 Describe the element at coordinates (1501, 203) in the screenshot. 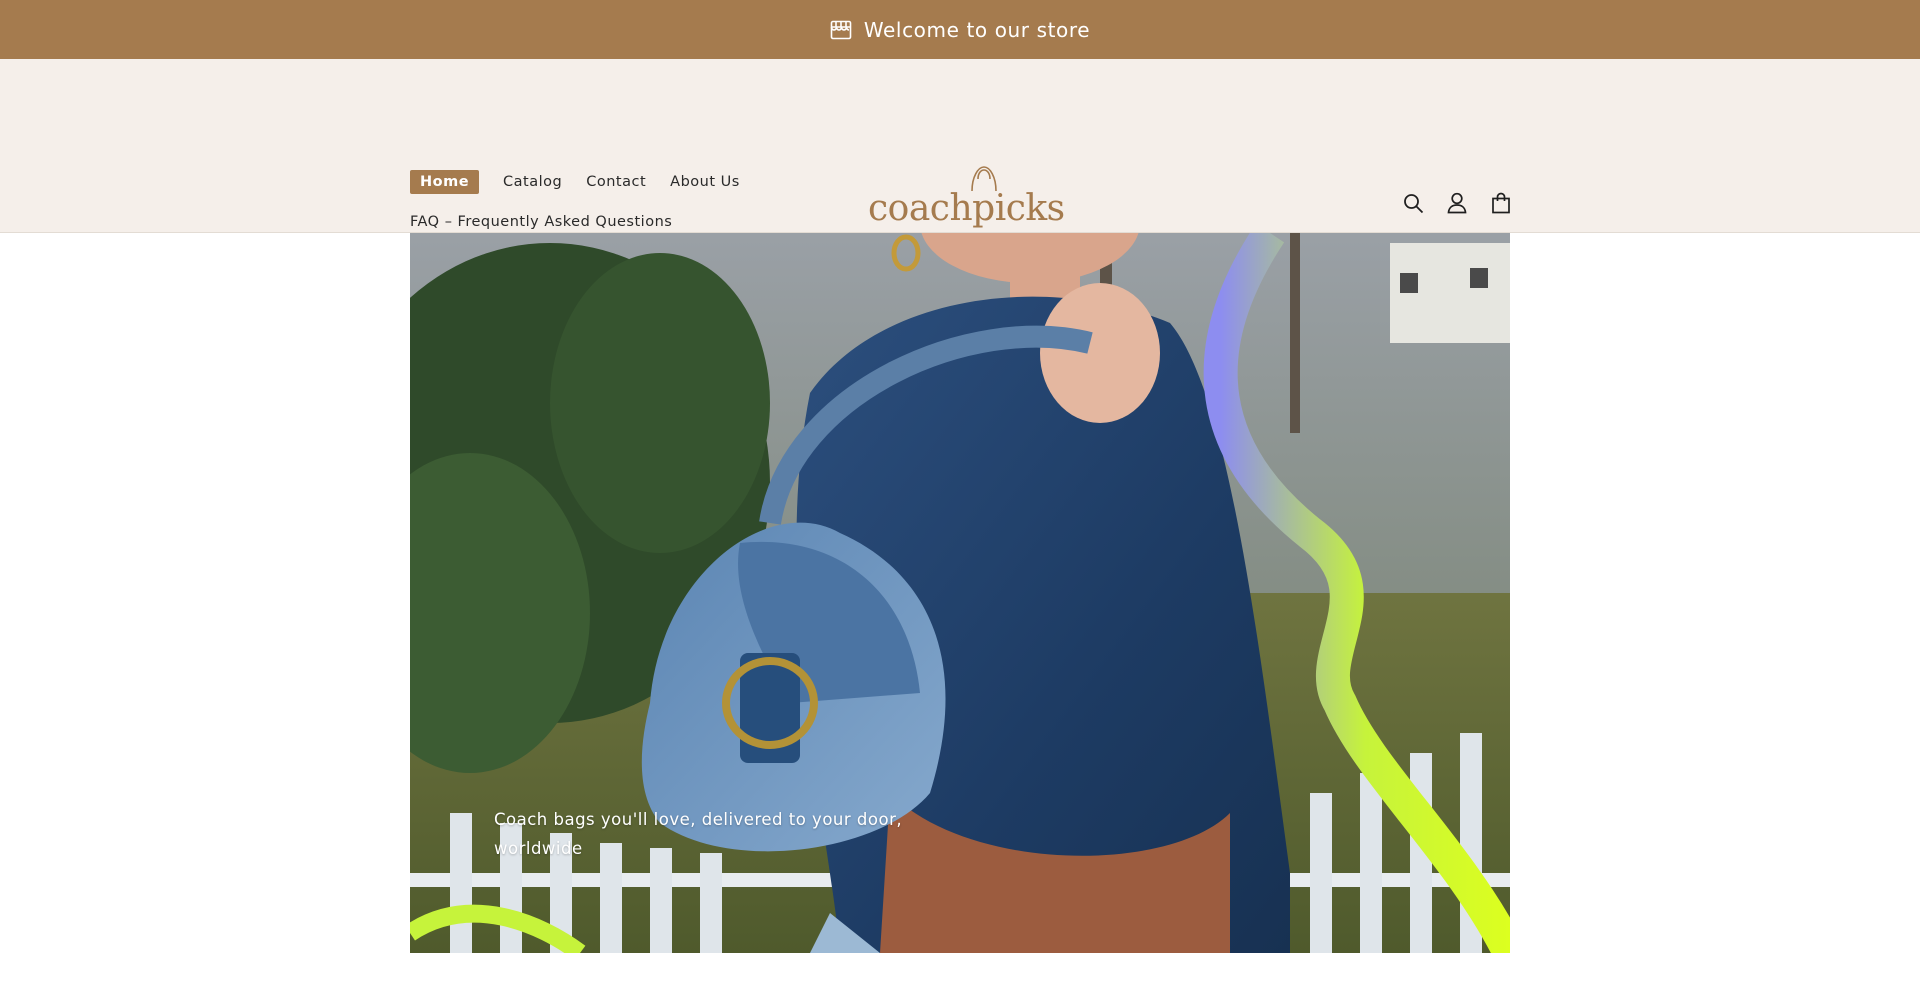

I see `cart-icon` at that location.